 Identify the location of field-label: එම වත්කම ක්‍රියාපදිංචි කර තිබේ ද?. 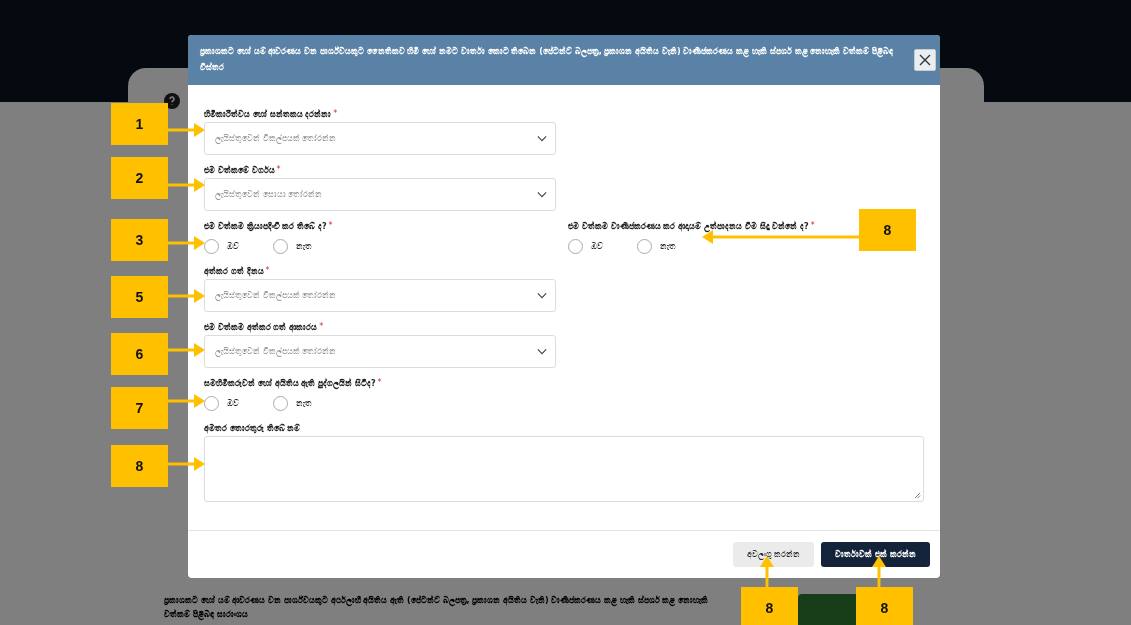
(265, 227).